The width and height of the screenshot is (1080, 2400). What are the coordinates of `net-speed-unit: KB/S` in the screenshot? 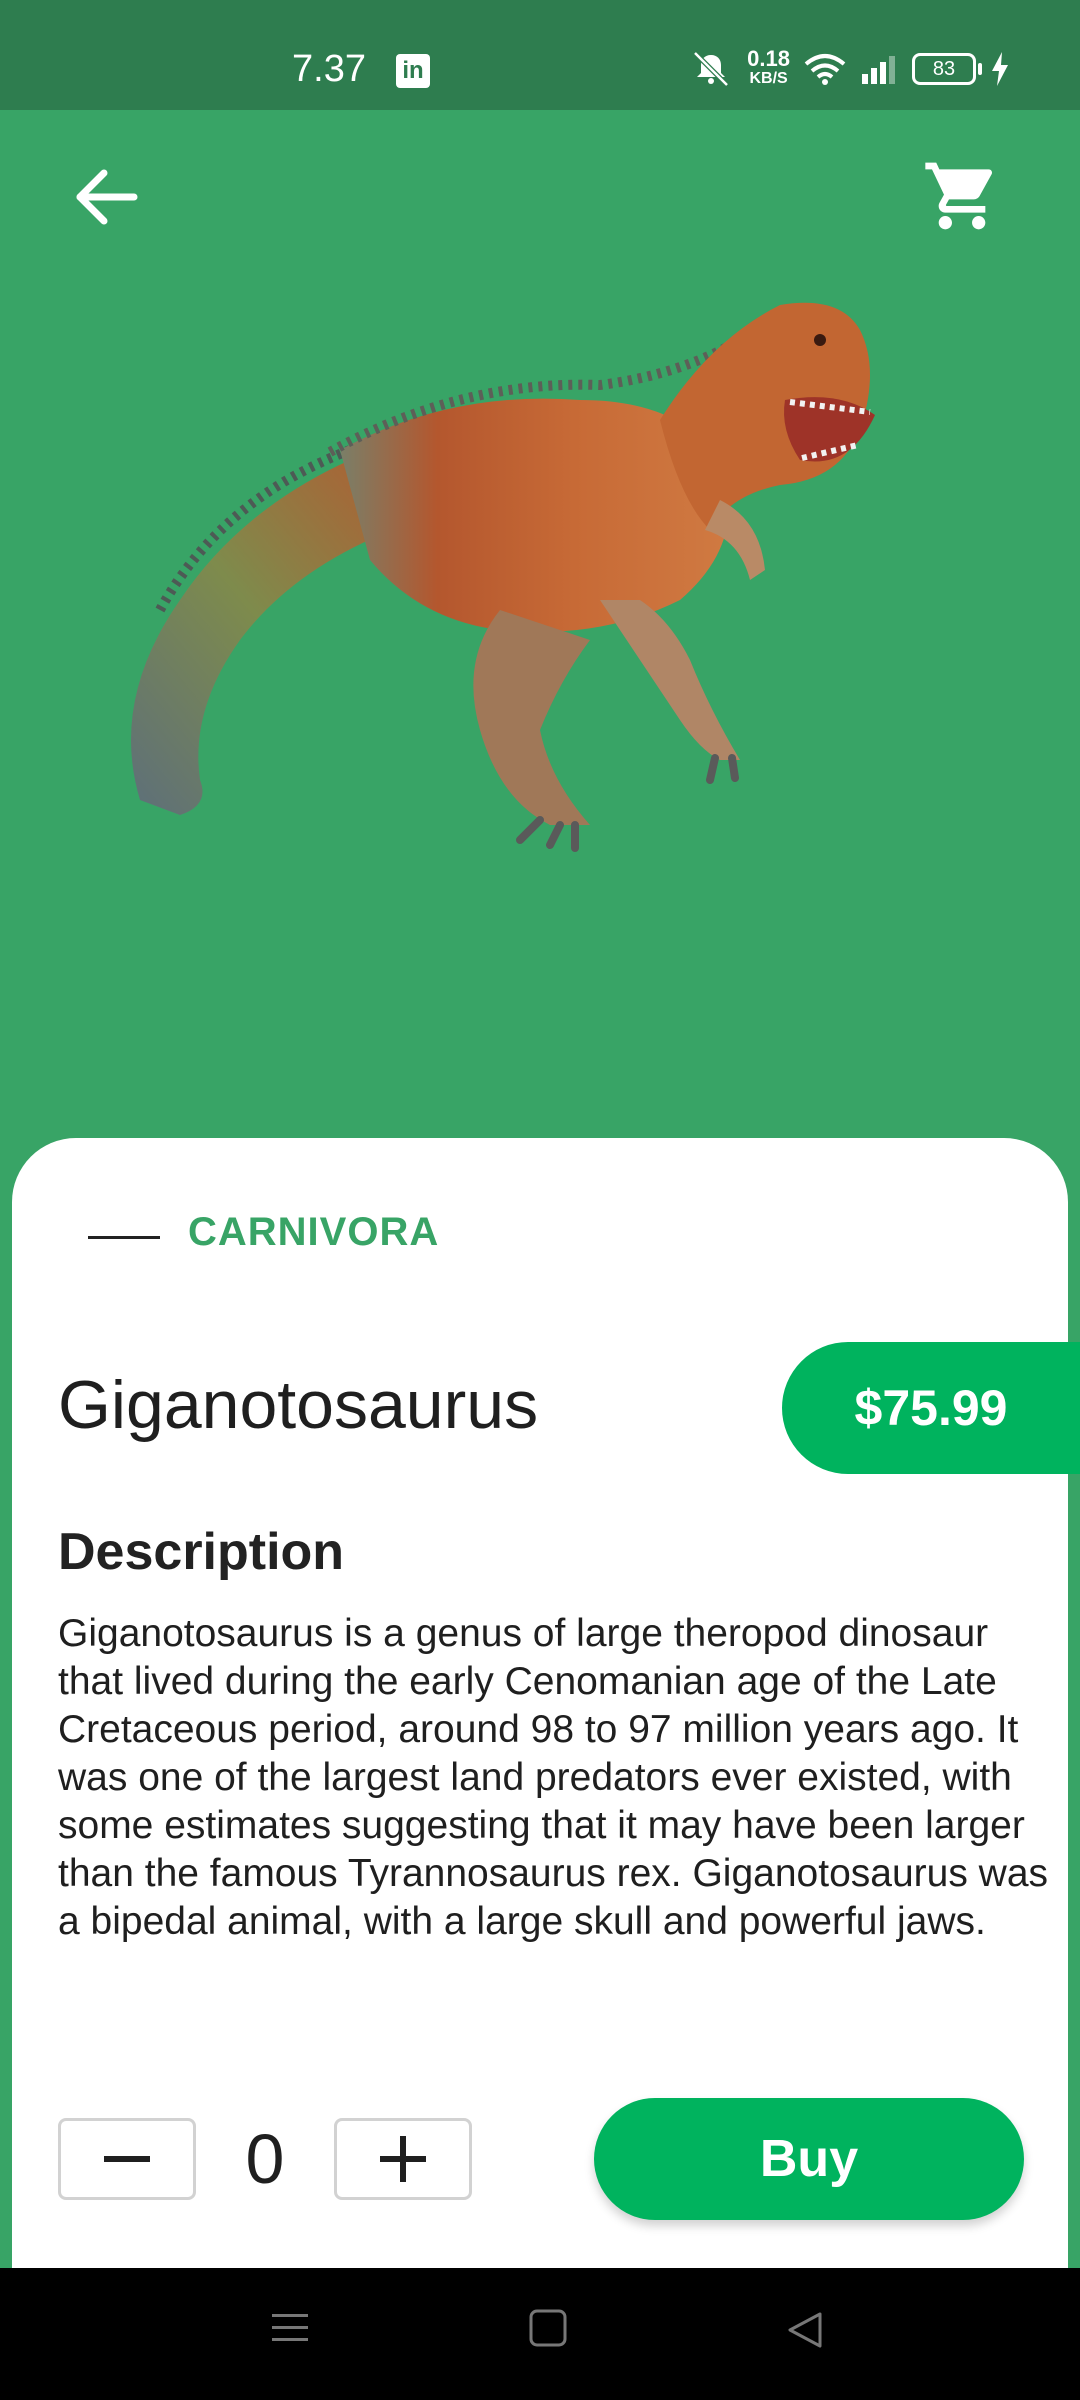 It's located at (768, 78).